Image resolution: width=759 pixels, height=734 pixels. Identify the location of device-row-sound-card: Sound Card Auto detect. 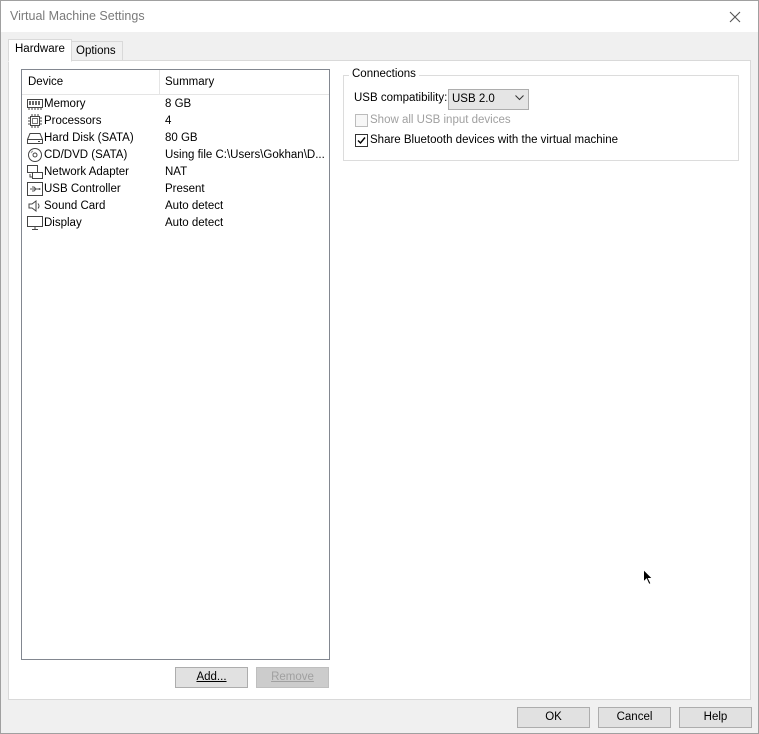
(175, 206).